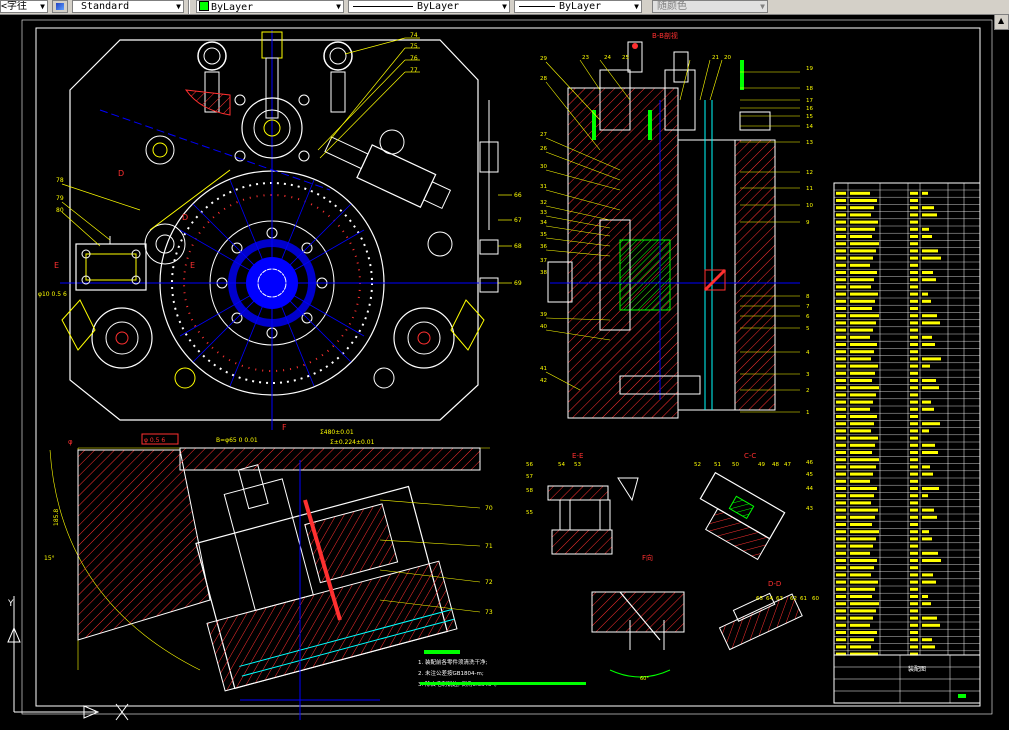  What do you see at coordinates (673, 225) in the screenshot?
I see `section-view-bb: B-B剖视` at bounding box center [673, 225].